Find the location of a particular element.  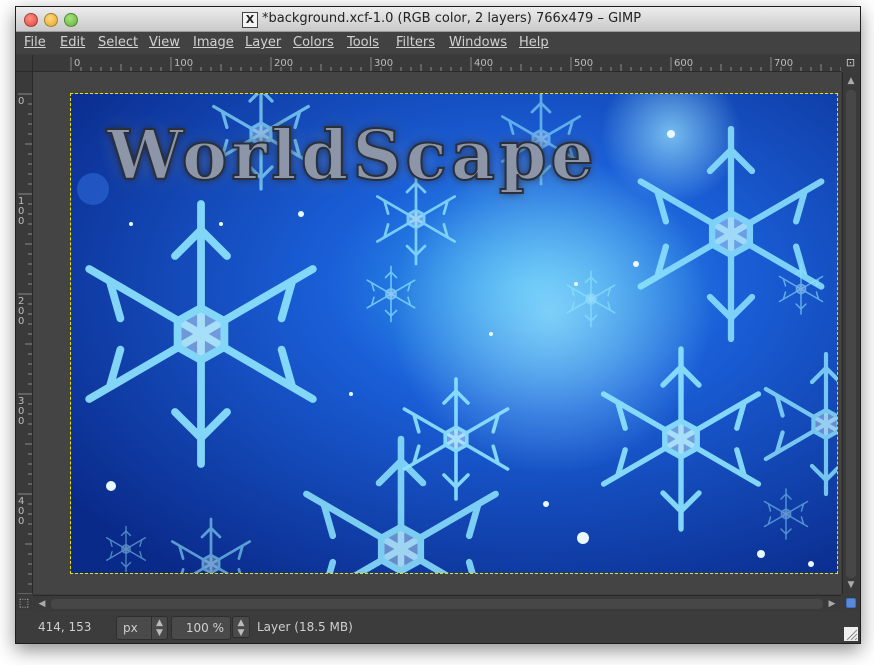

menu-layer: Layer is located at coordinates (263, 42).